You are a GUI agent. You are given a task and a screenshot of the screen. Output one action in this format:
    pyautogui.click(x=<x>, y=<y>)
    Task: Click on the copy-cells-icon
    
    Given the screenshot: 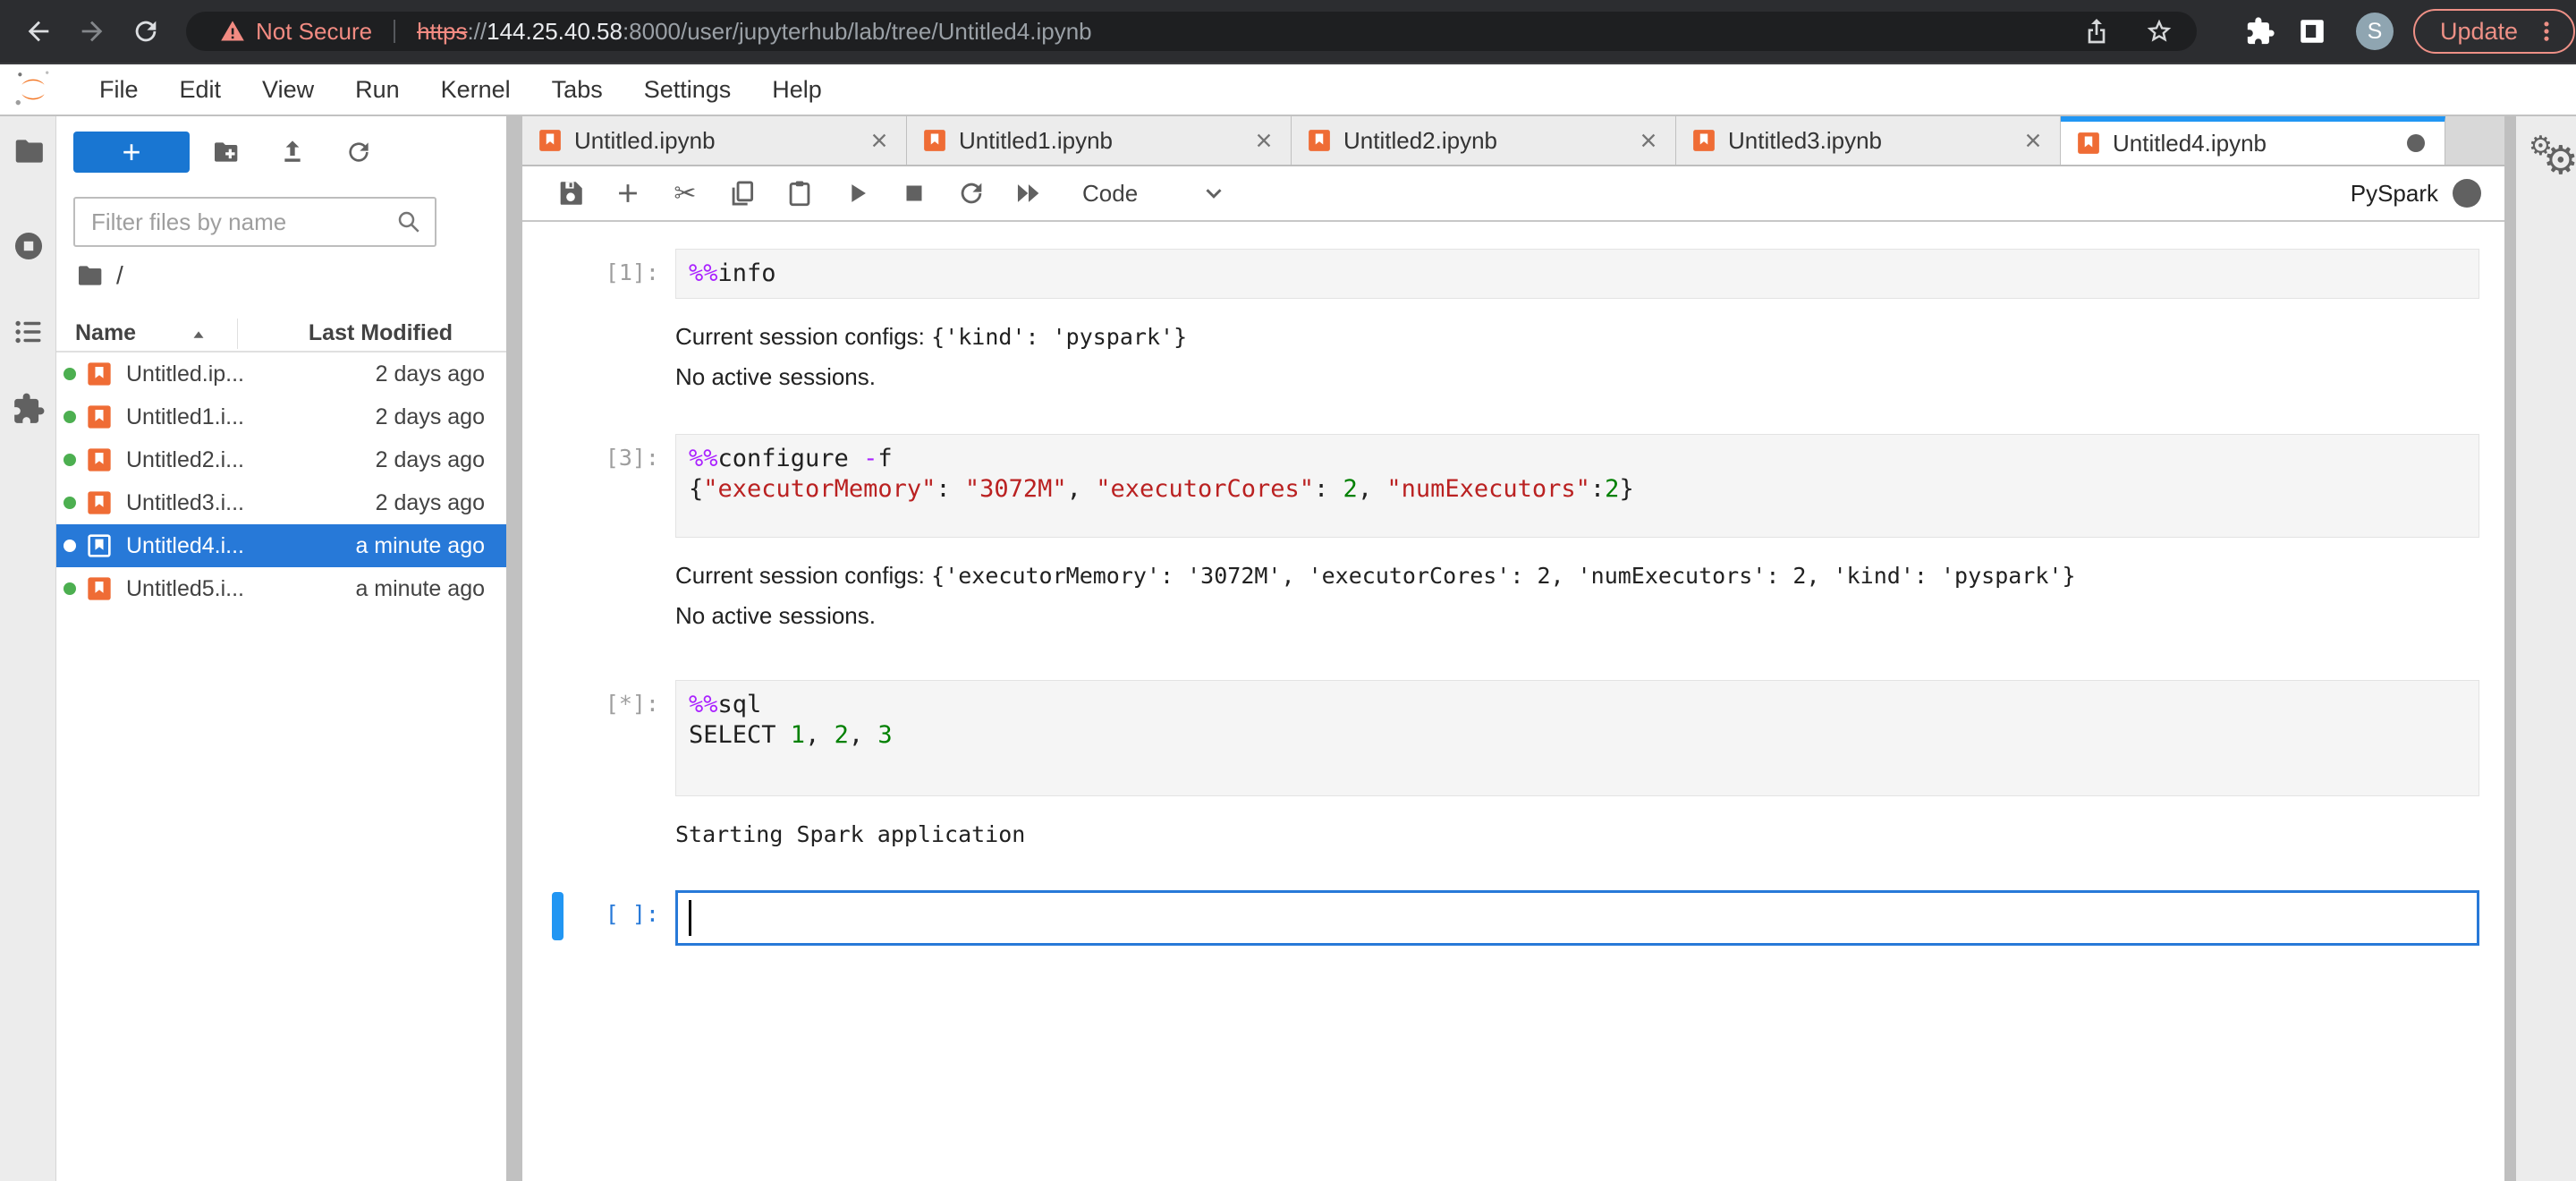 What is the action you would take?
    pyautogui.click(x=742, y=193)
    